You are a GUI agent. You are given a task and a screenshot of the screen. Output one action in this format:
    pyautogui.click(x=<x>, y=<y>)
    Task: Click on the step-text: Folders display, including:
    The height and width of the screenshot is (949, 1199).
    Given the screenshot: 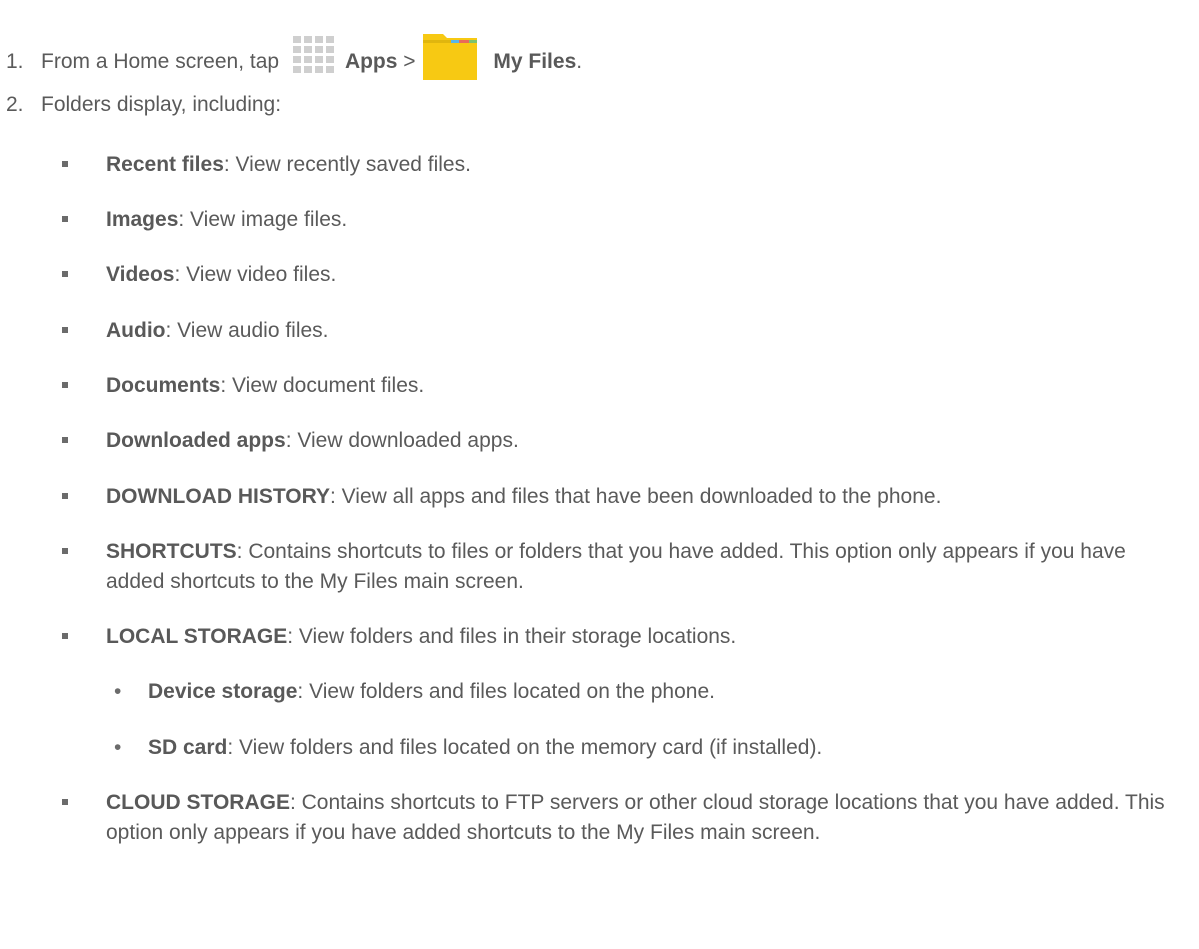 What is the action you would take?
    pyautogui.click(x=161, y=104)
    